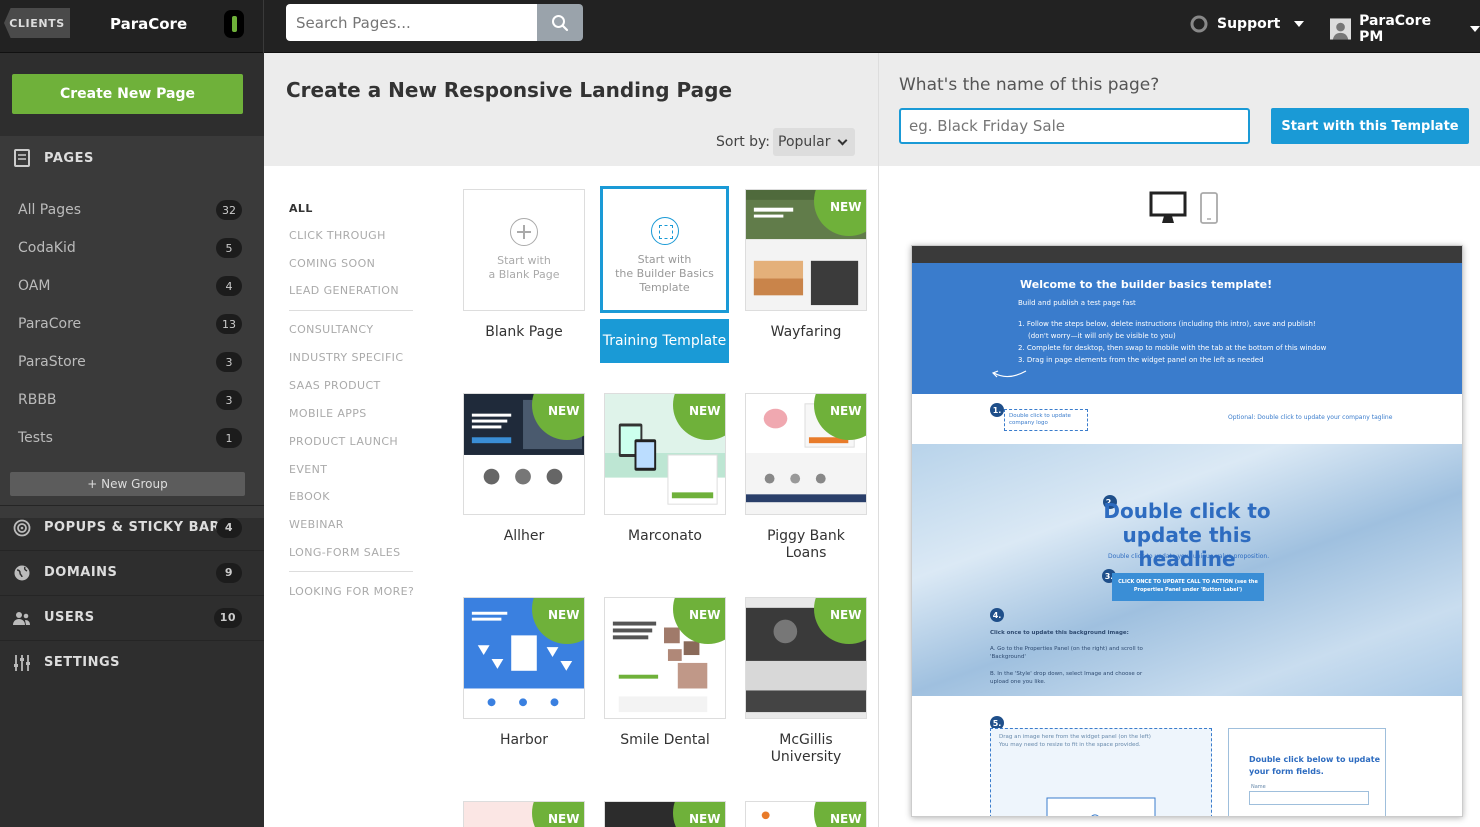  Describe the element at coordinates (127, 94) in the screenshot. I see `create-new-page-button: Create New Page` at that location.